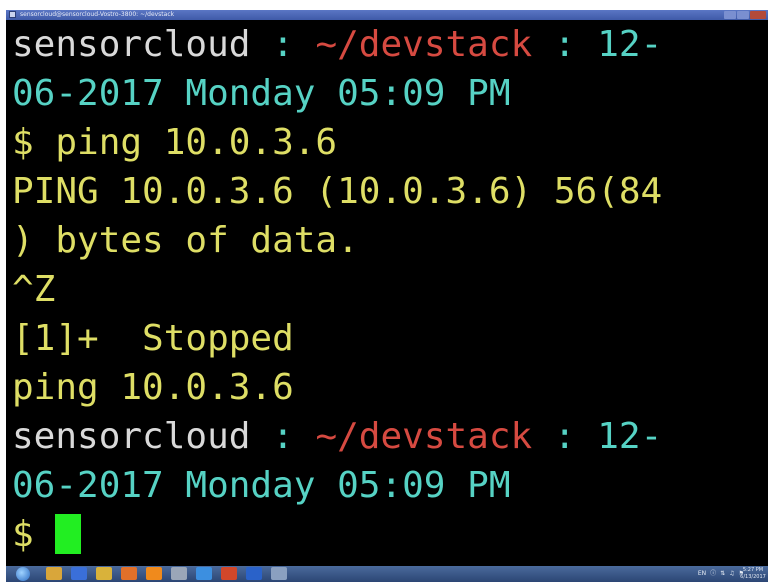 This screenshot has width=770, height=582. Describe the element at coordinates (758, 15) in the screenshot. I see `close-button` at that location.